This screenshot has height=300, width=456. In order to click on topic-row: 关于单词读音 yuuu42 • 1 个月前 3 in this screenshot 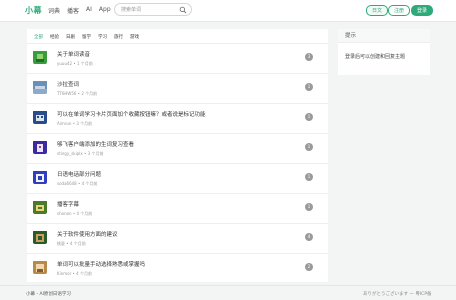, I will do `click(177, 59)`.